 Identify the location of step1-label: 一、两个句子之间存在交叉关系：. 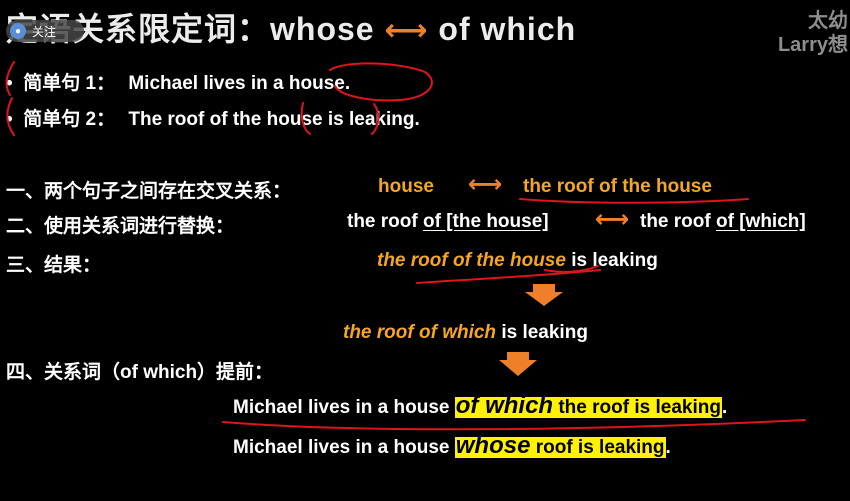
(149, 191).